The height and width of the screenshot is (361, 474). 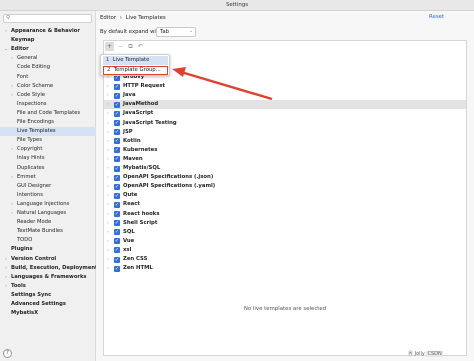 What do you see at coordinates (48, 259) in the screenshot?
I see `sidebar-item: › Version Control` at bounding box center [48, 259].